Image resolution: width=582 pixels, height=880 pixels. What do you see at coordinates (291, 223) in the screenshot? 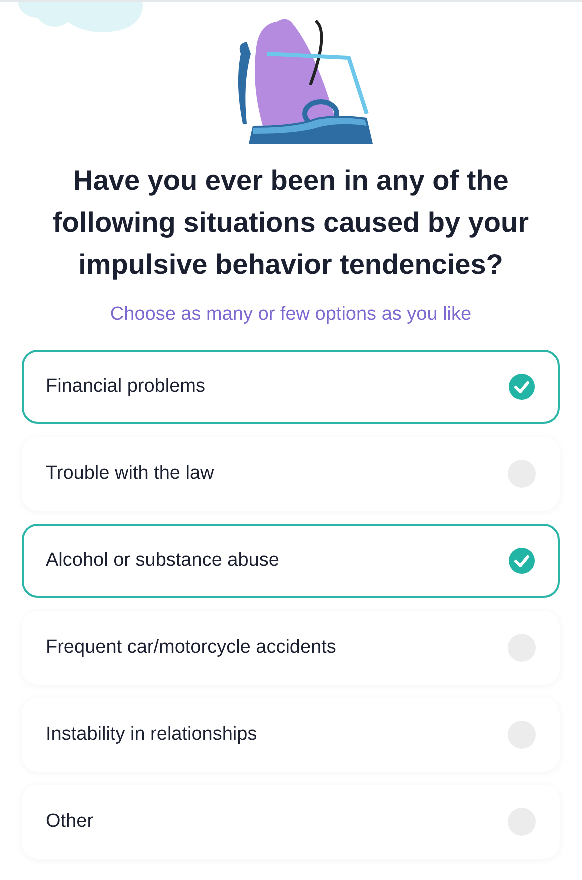
I see `question-heading: Have you ever been in any of the following situations caused by your impulsive behavior tendencies?` at bounding box center [291, 223].